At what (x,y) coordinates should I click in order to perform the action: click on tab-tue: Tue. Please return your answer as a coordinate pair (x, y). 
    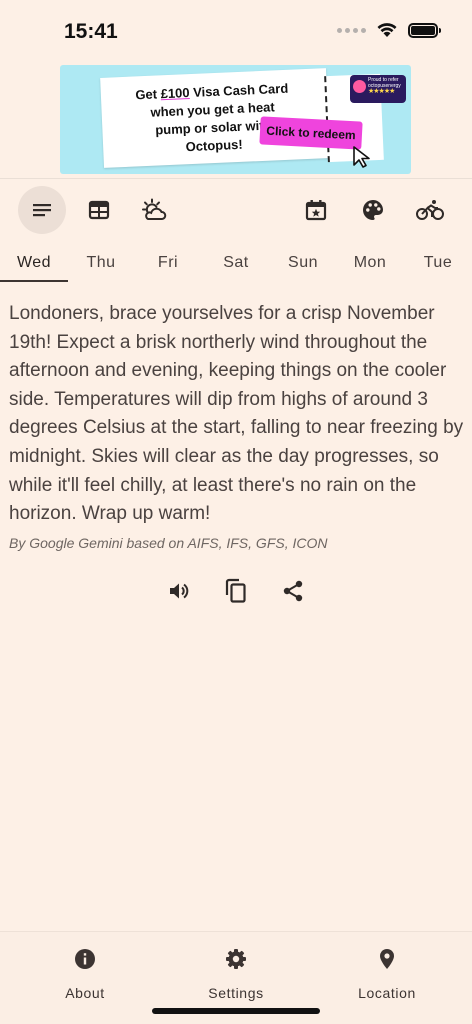
    Looking at the image, I should click on (438, 264).